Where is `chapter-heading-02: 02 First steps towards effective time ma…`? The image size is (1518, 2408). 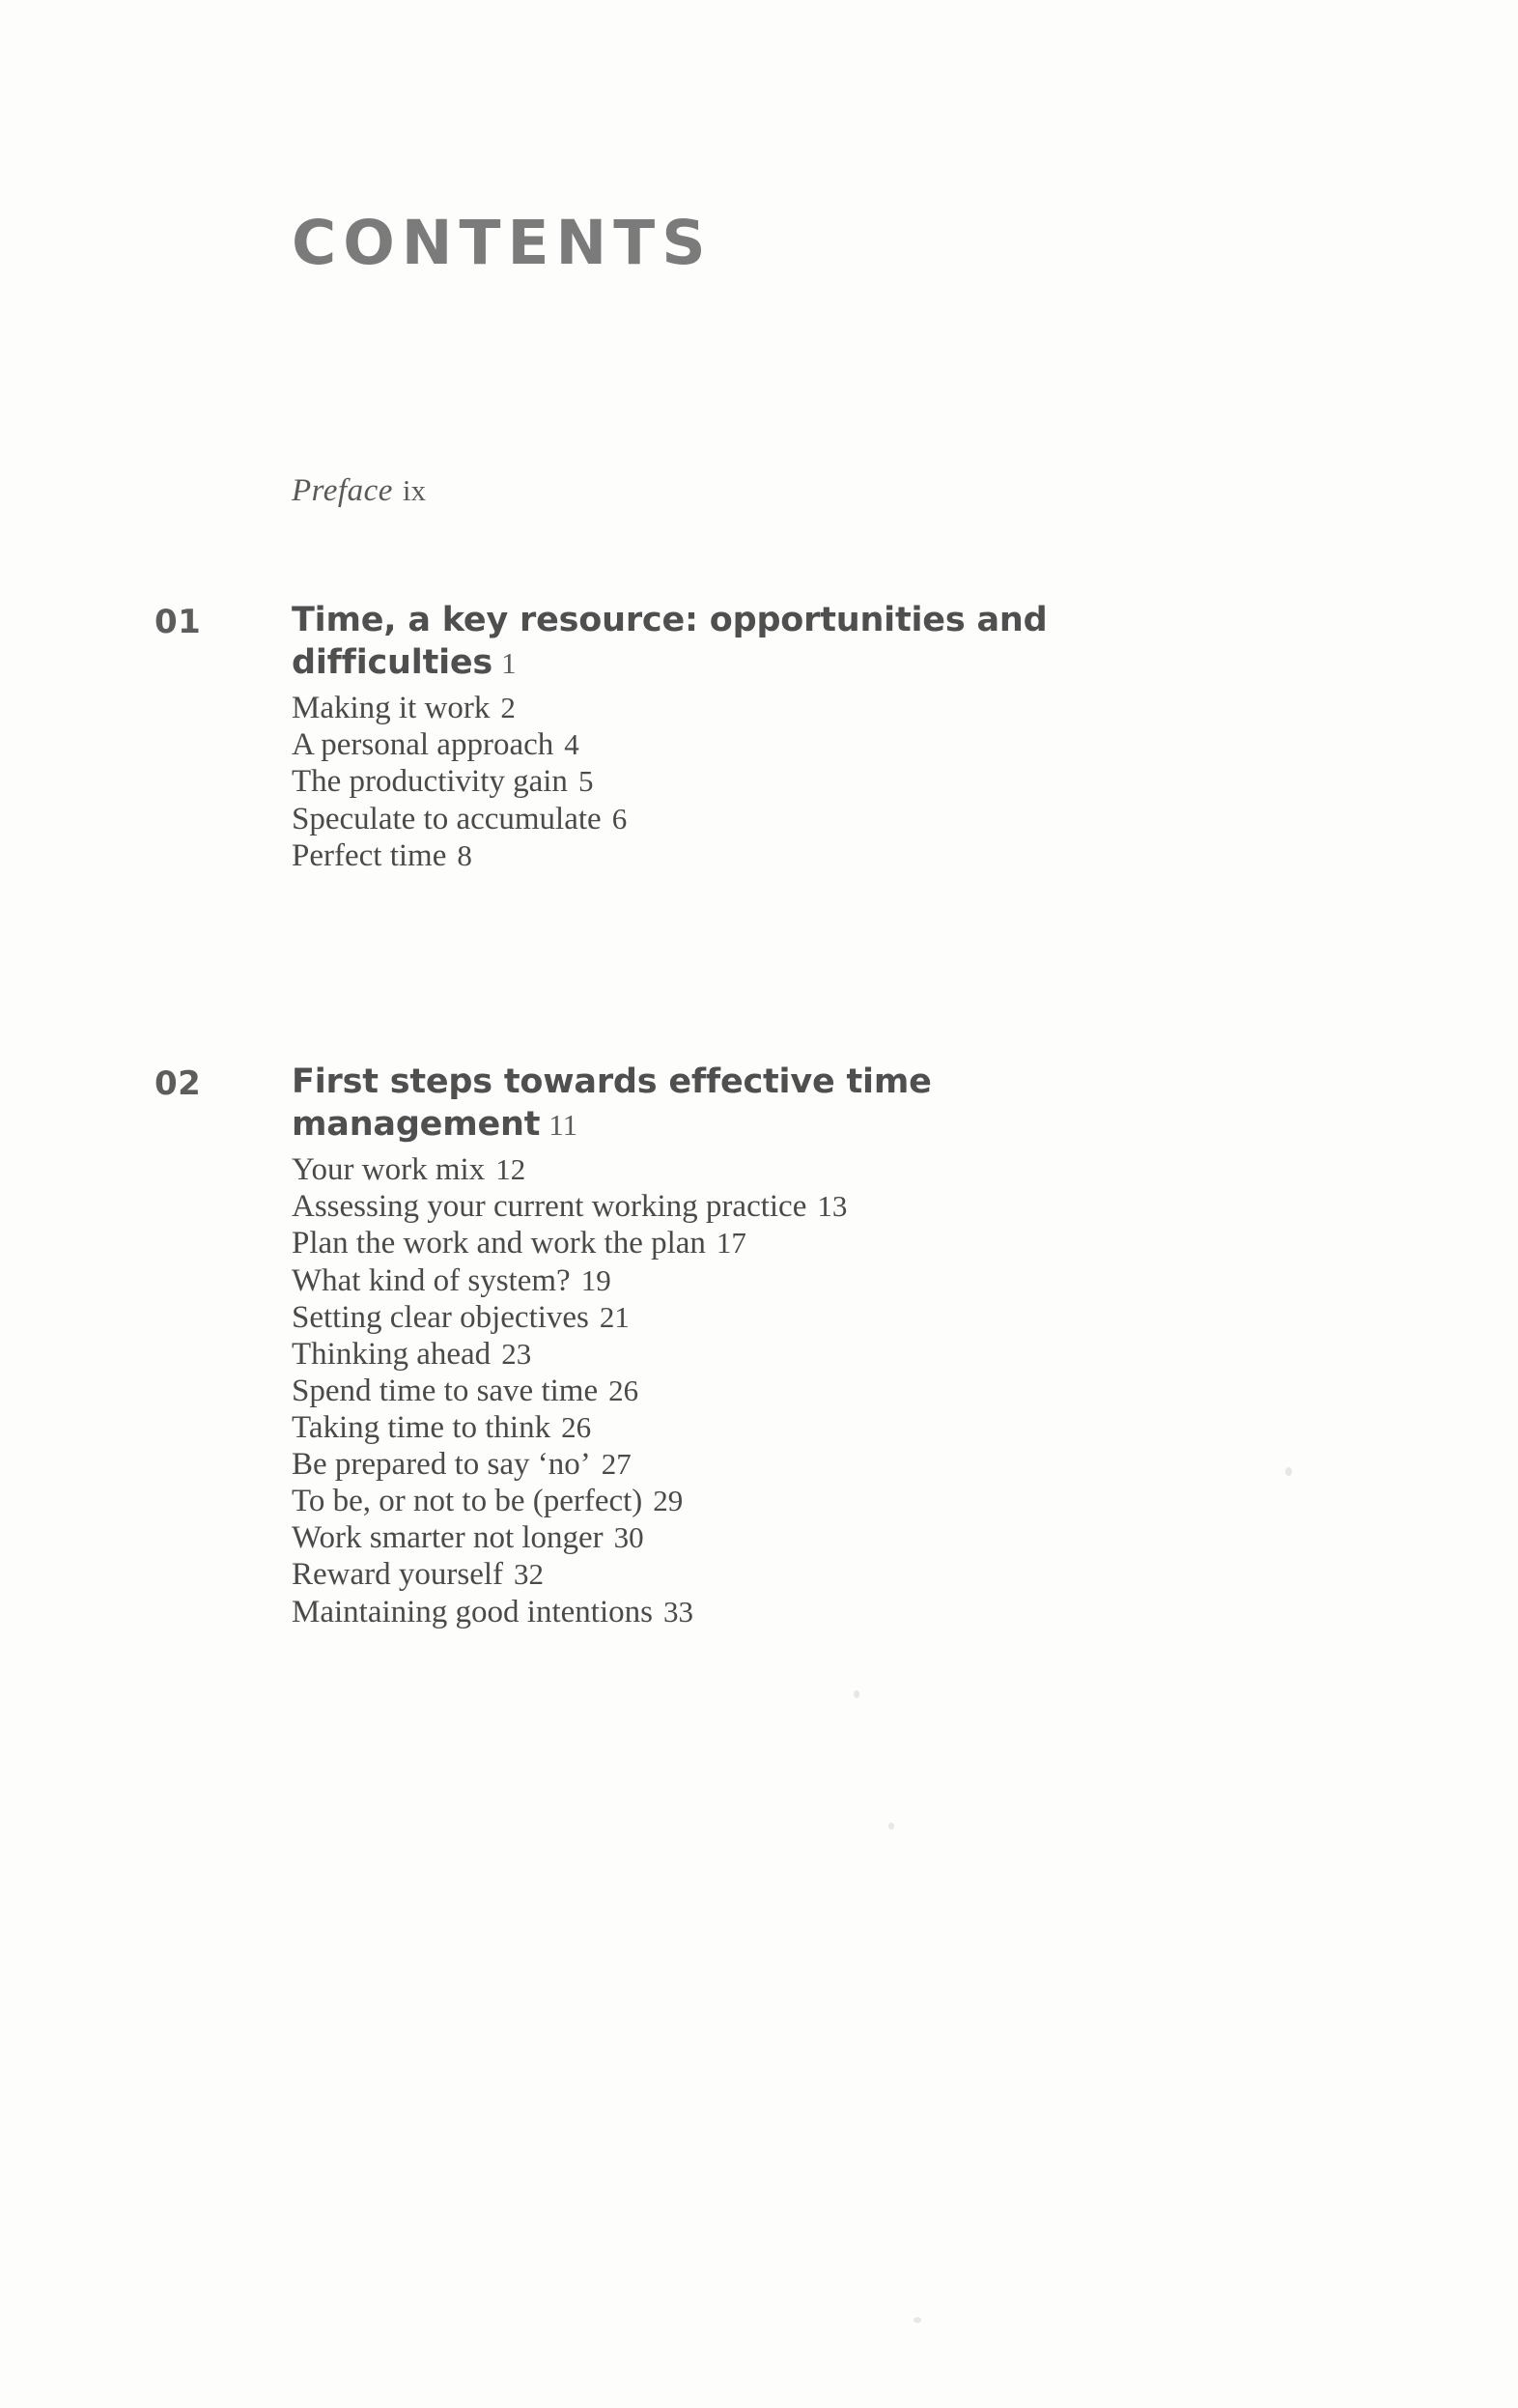 chapter-heading-02: 02 First steps towards effective time ma… is located at coordinates (759, 1103).